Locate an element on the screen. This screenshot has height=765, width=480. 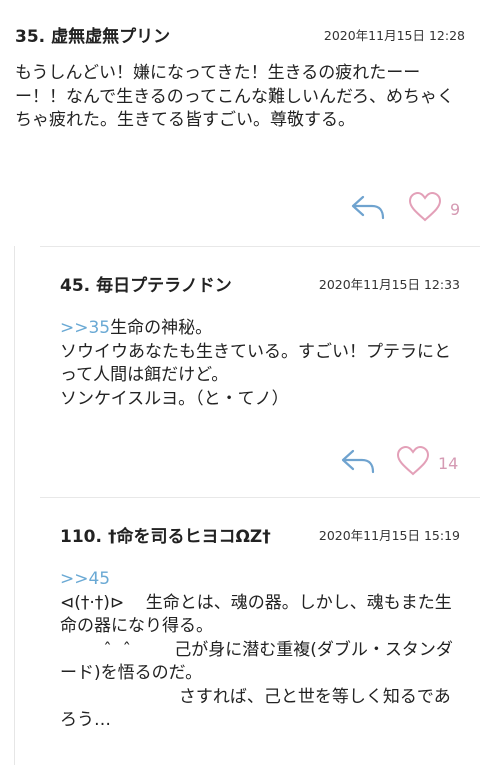
post-author: †命を司るヒヨコΩZ† is located at coordinates (189, 537).